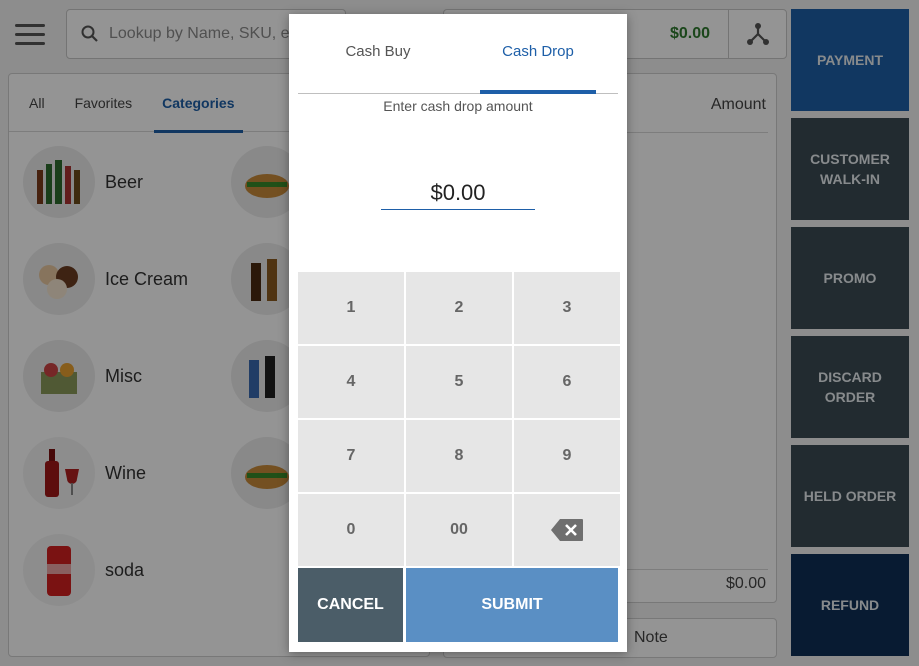 The width and height of the screenshot is (919, 666). I want to click on key-7: 7, so click(351, 456).